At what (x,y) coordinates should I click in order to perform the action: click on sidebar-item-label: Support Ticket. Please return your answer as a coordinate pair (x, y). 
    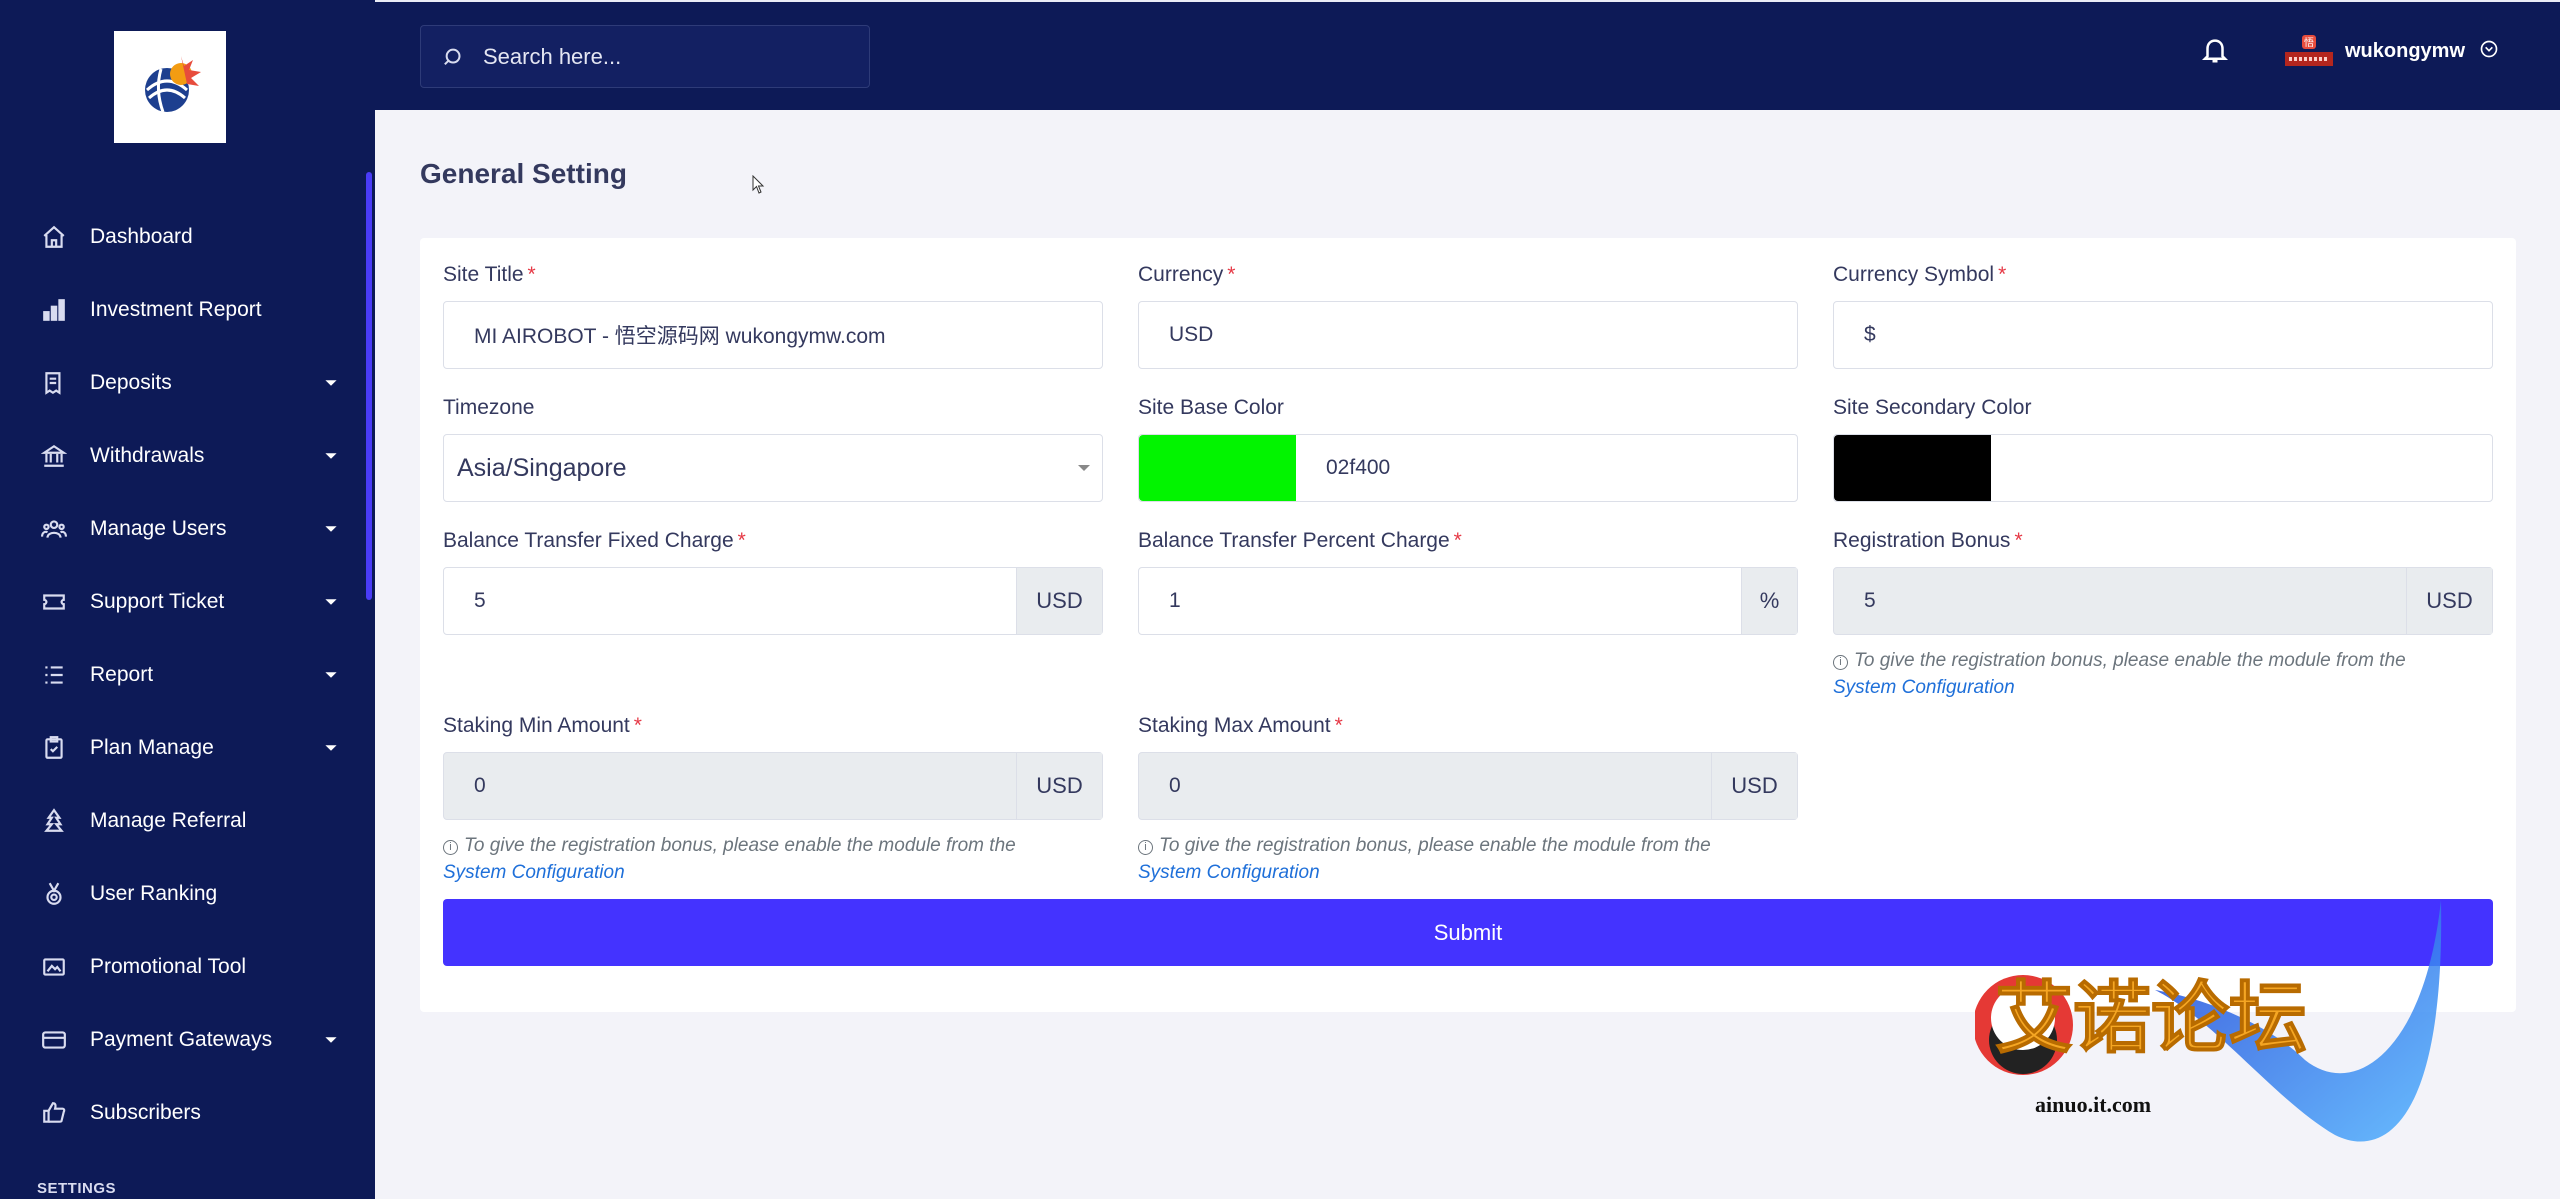
    Looking at the image, I should click on (157, 601).